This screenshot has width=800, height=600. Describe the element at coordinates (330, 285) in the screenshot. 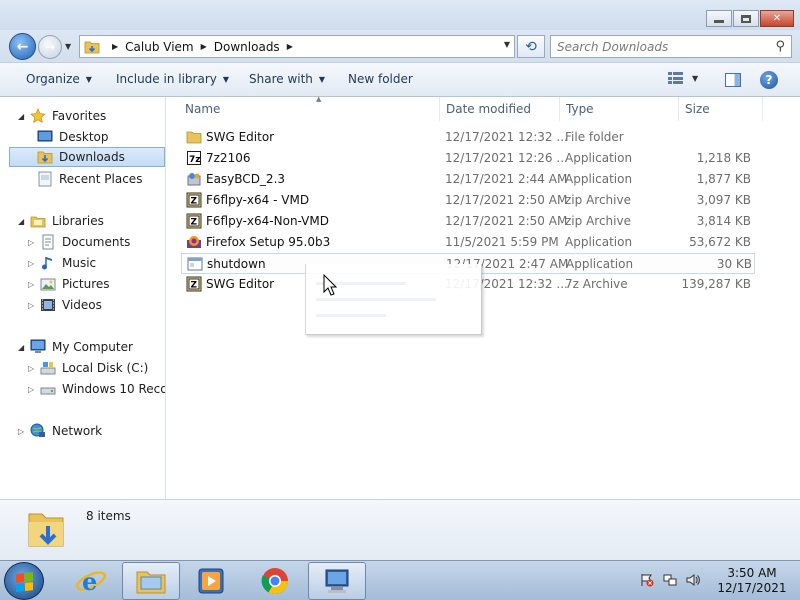

I see `mouse-cursor-icon` at that location.